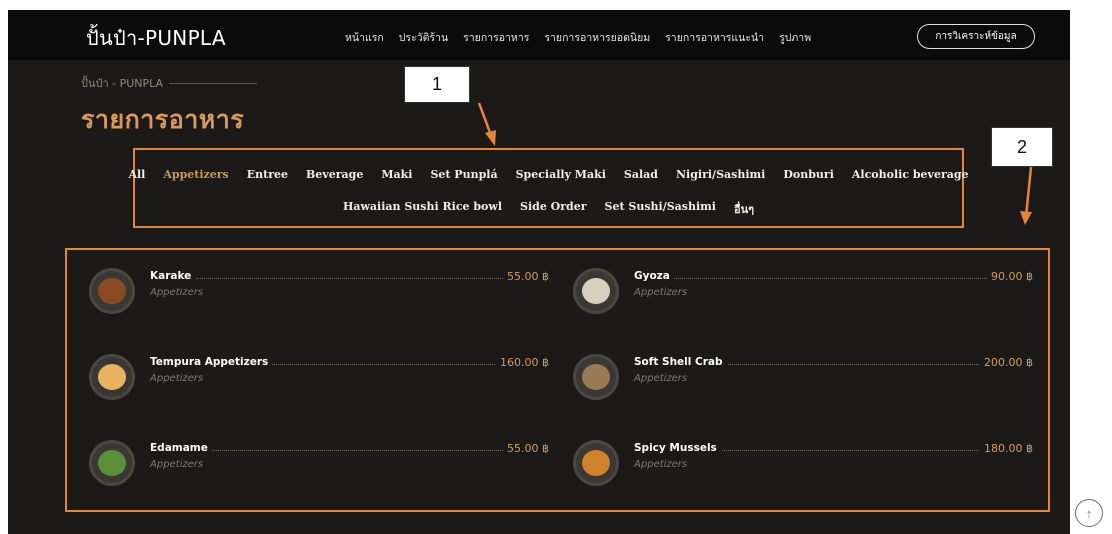 This screenshot has height=534, width=1112. I want to click on brand-logo: ปั้นป๋า-PUNPLA, so click(156, 38).